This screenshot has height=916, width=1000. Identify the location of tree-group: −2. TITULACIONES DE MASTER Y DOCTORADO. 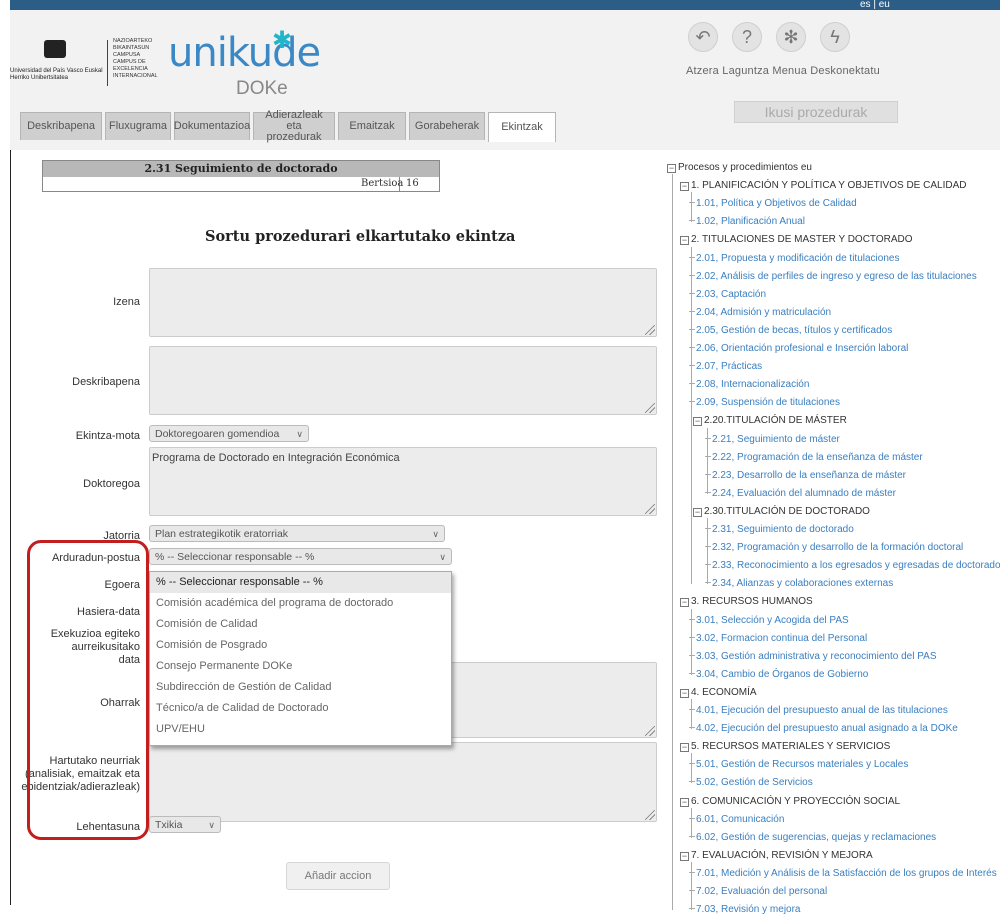
(796, 240).